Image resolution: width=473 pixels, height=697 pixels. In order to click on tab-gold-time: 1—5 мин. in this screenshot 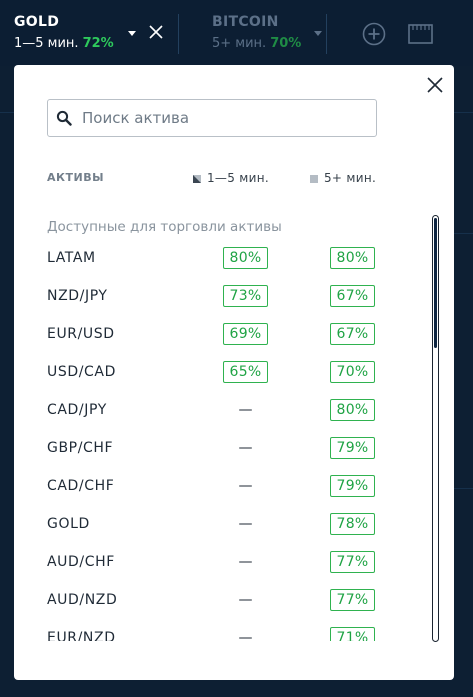, I will do `click(46, 43)`.